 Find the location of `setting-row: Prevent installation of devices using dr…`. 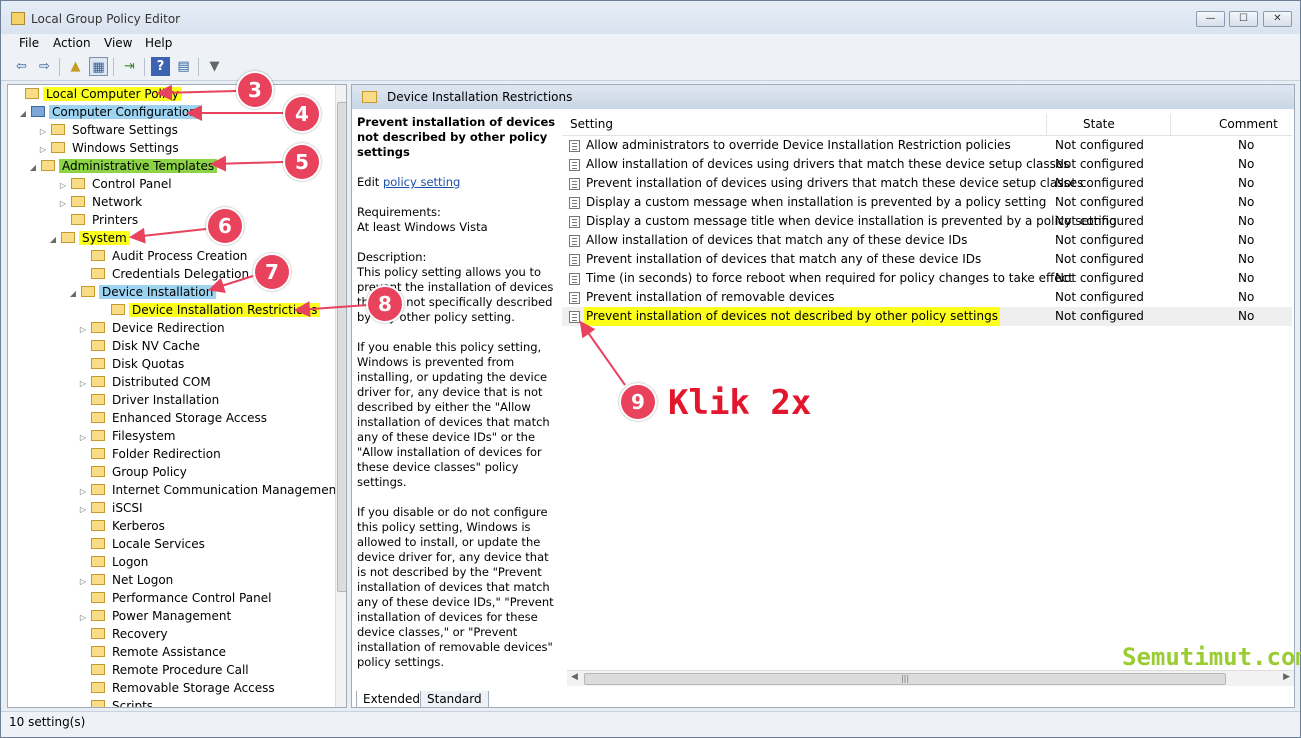

setting-row: Prevent installation of devices using dr… is located at coordinates (927, 183).